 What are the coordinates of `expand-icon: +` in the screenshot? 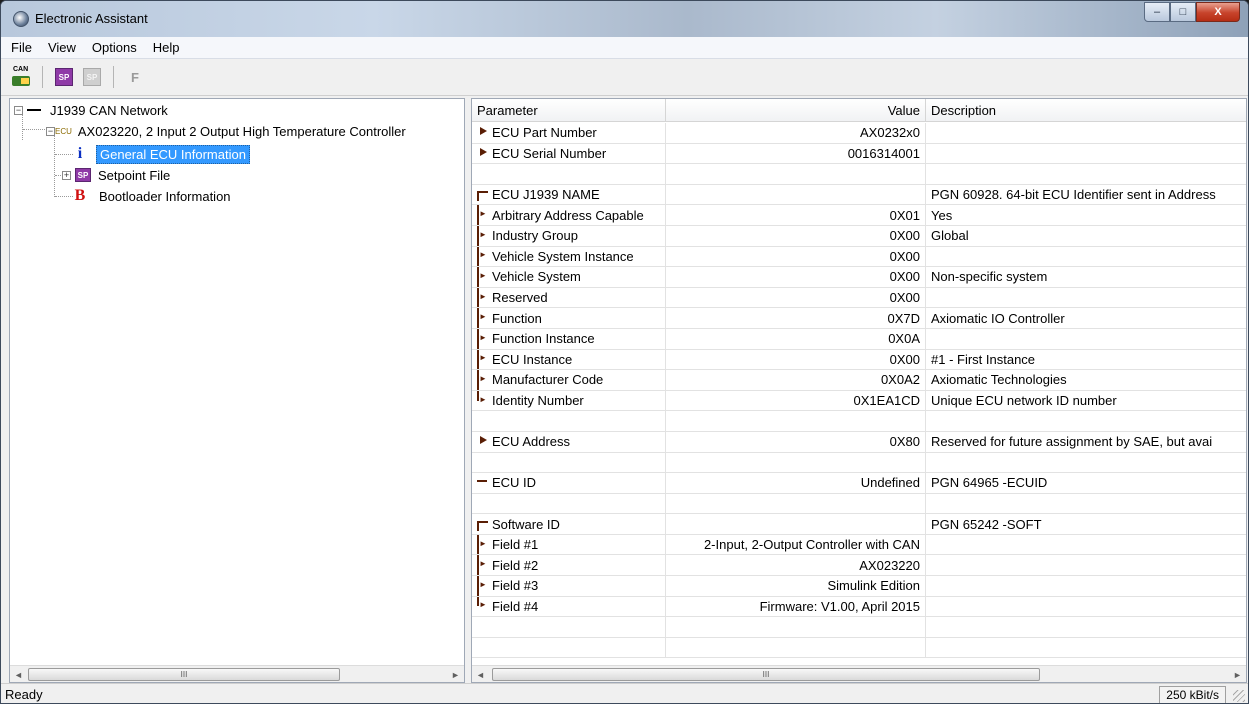 It's located at (66, 175).